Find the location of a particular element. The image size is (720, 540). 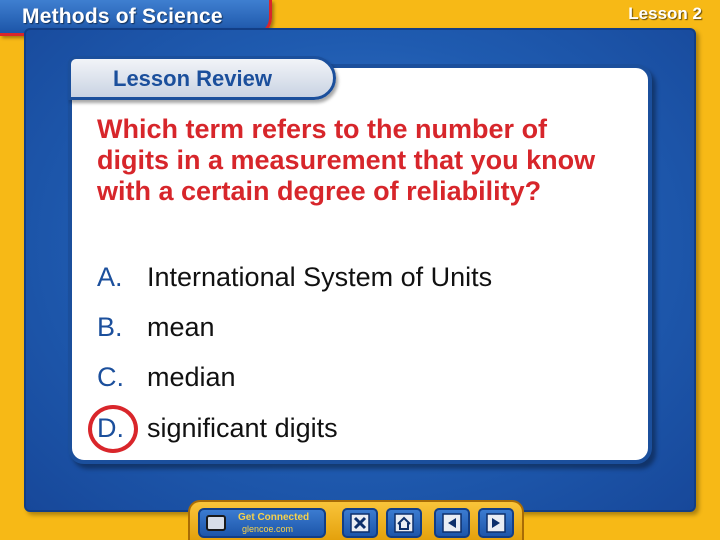

option-text: significant digits is located at coordinates (242, 428).